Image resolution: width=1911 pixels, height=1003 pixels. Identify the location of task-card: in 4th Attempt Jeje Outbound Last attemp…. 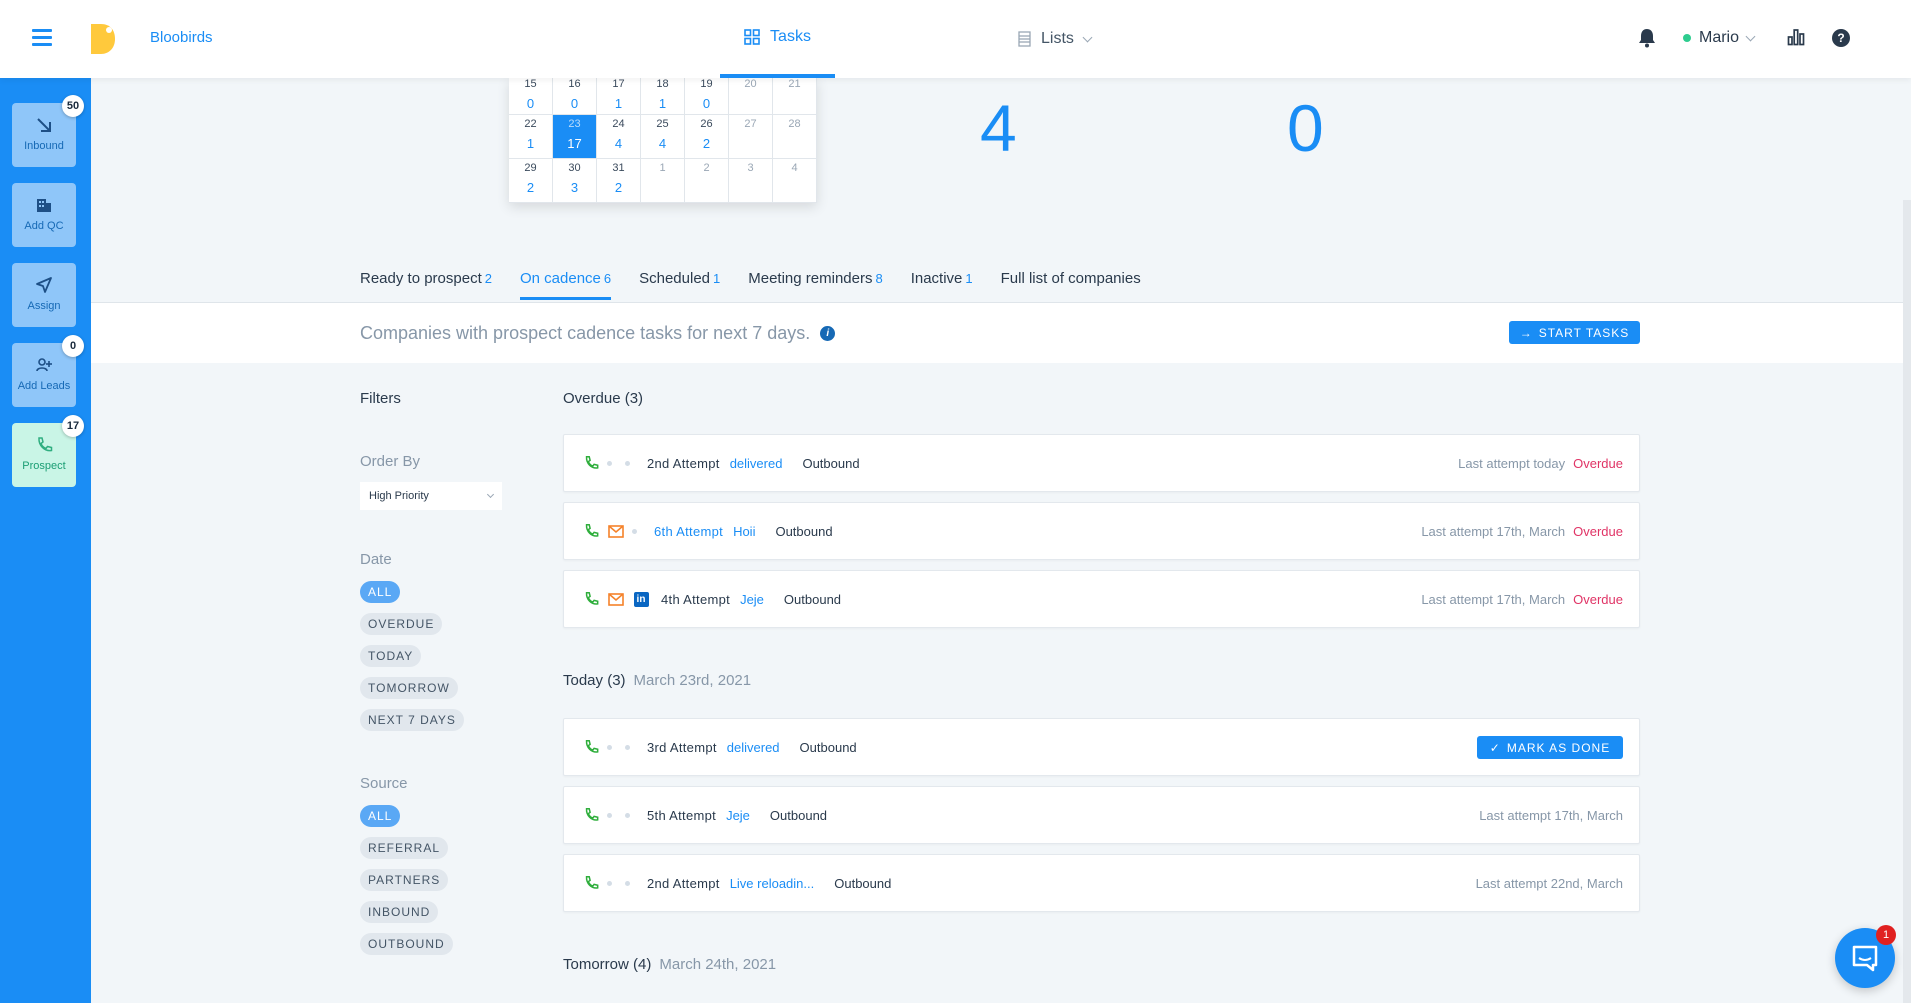
(1101, 599).